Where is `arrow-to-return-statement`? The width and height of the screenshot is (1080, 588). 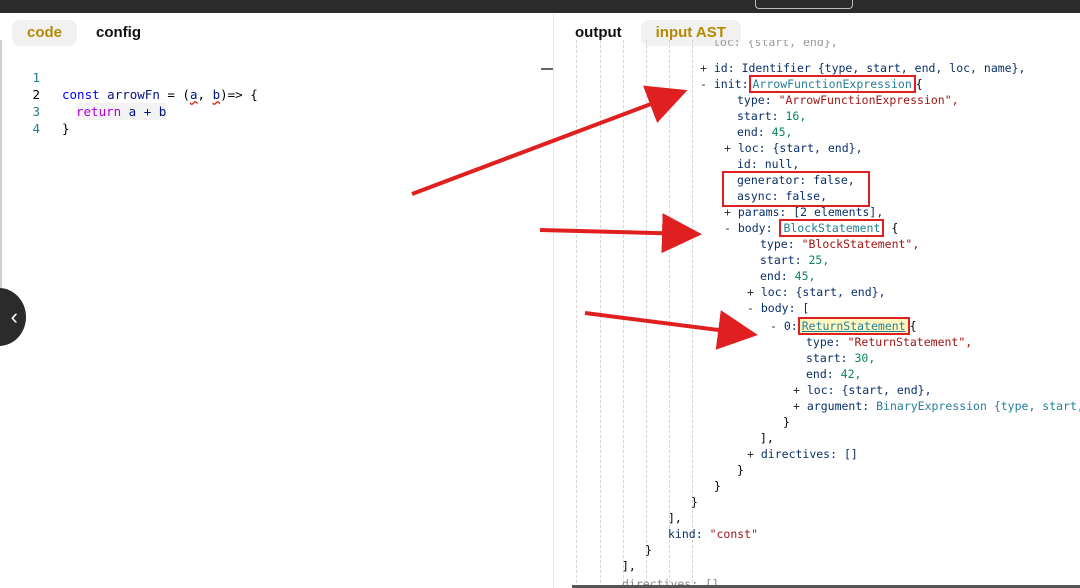 arrow-to-return-statement is located at coordinates (671, 330).